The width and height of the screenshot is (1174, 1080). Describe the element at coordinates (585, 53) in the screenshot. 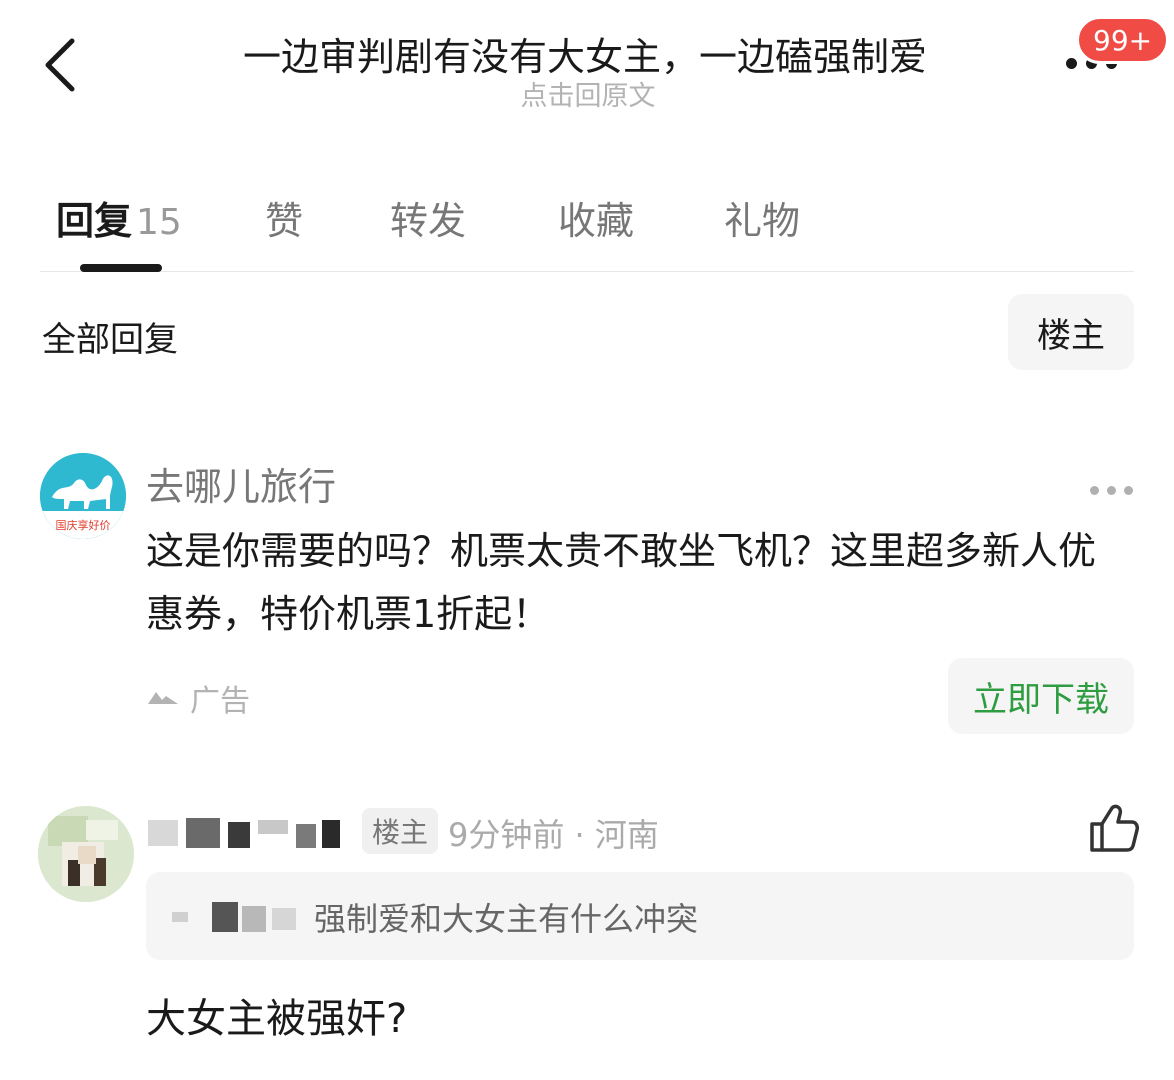

I see `post-title: 一边审判剧有没有大女主，一边磕强制爱` at that location.